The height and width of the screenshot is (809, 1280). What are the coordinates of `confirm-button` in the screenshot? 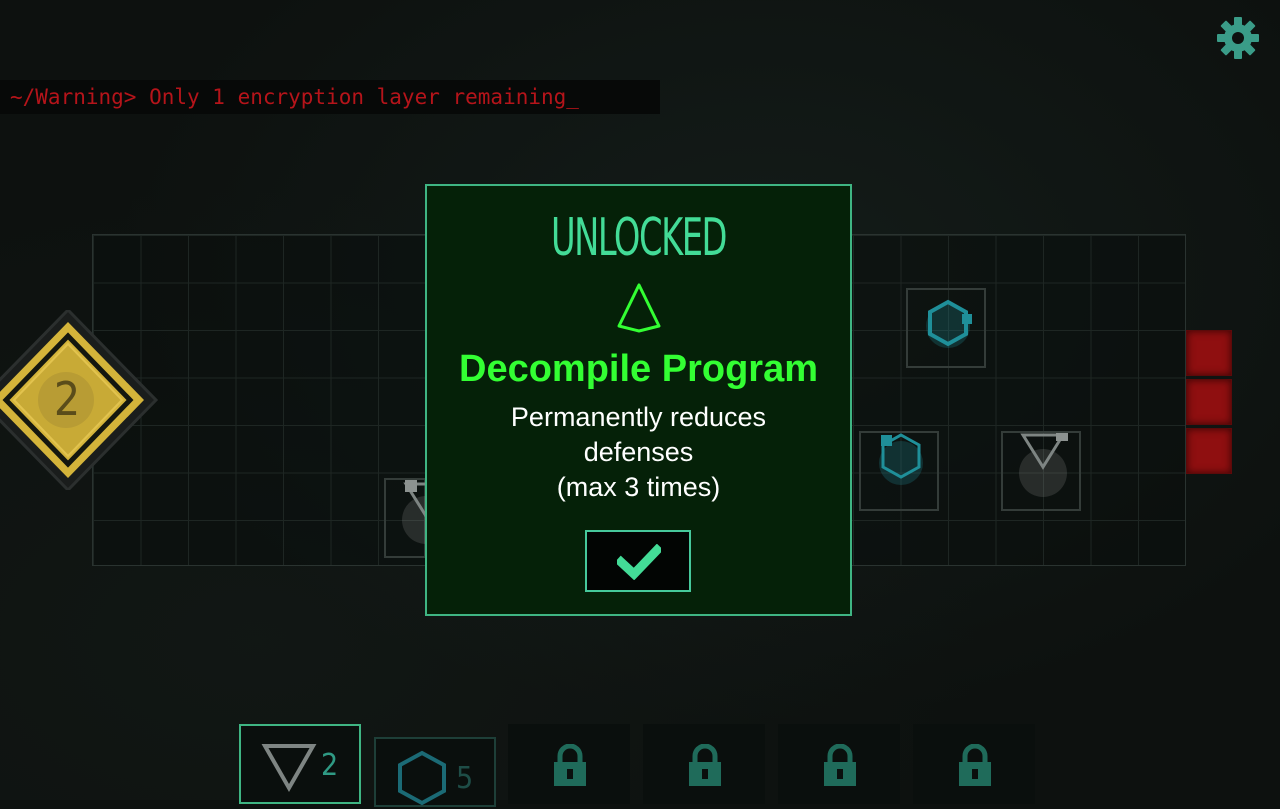 It's located at (638, 561).